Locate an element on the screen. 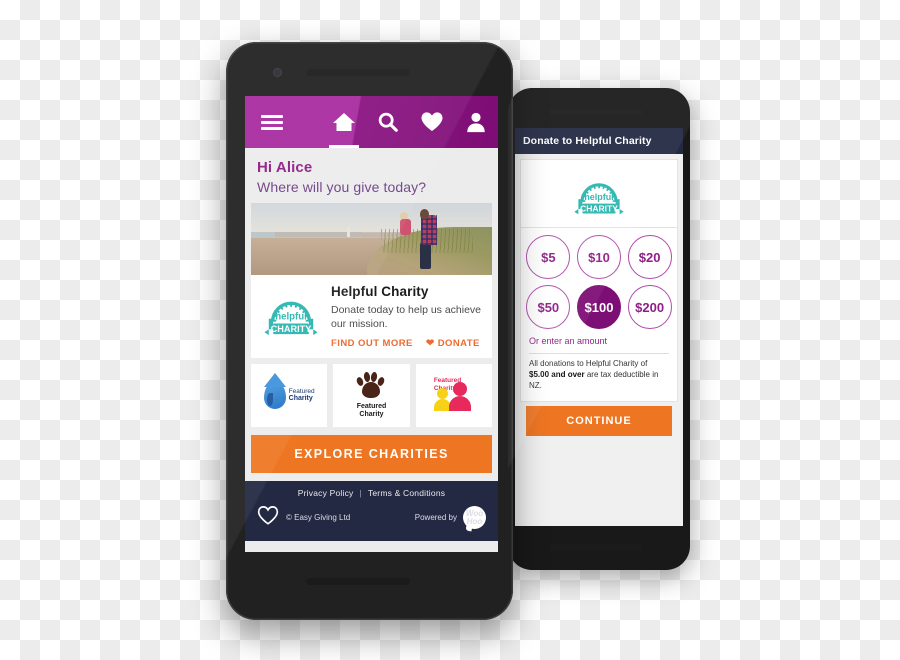 The width and height of the screenshot is (900, 660). water-tile-label-bold: Charity is located at coordinates (300, 399).